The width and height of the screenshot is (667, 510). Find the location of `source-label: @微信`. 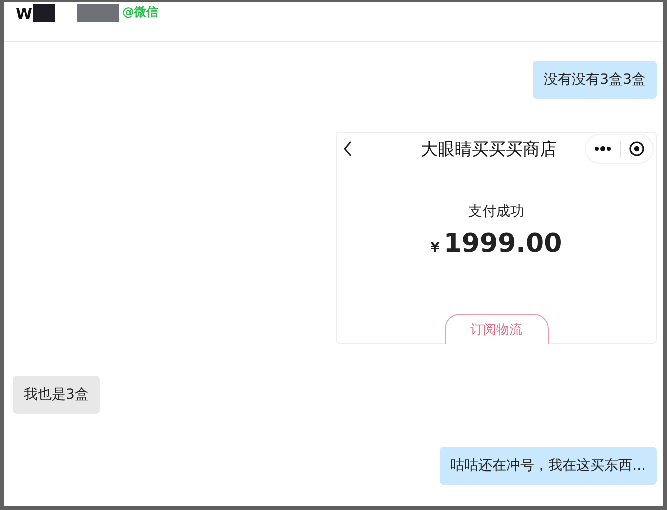

source-label: @微信 is located at coordinates (140, 12).